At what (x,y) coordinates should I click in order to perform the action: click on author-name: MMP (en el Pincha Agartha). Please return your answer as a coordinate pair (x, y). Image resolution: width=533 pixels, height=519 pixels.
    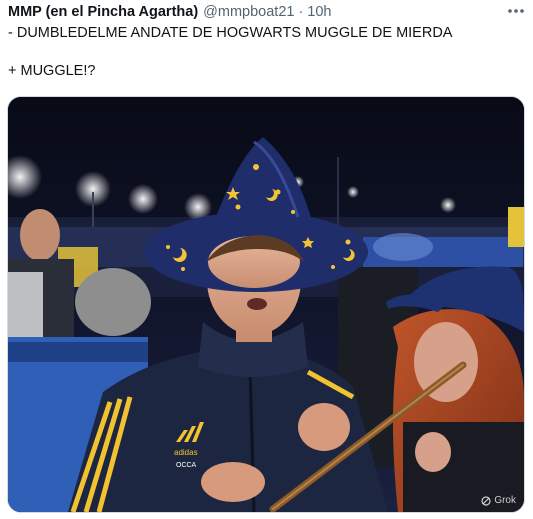
    Looking at the image, I should click on (103, 12).